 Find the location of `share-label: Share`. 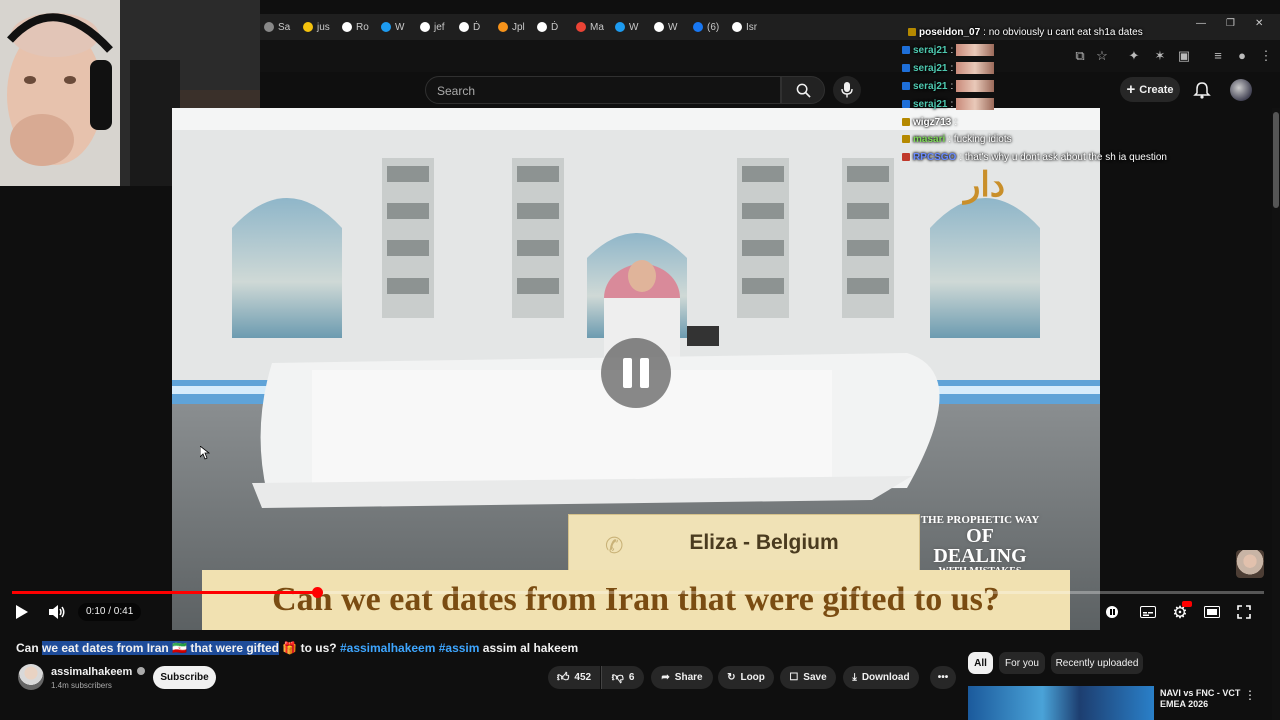

share-label: Share is located at coordinates (688, 677).